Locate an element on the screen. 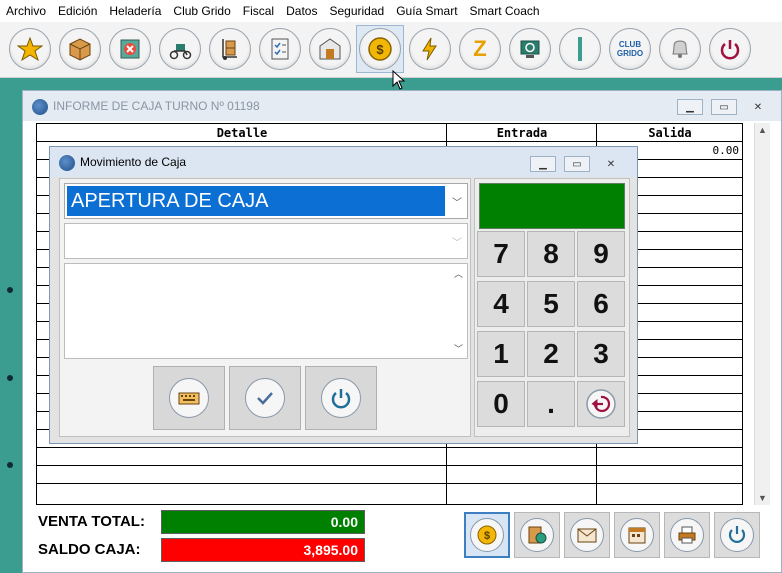  dialog-minimize-button: ▁ is located at coordinates (543, 164).